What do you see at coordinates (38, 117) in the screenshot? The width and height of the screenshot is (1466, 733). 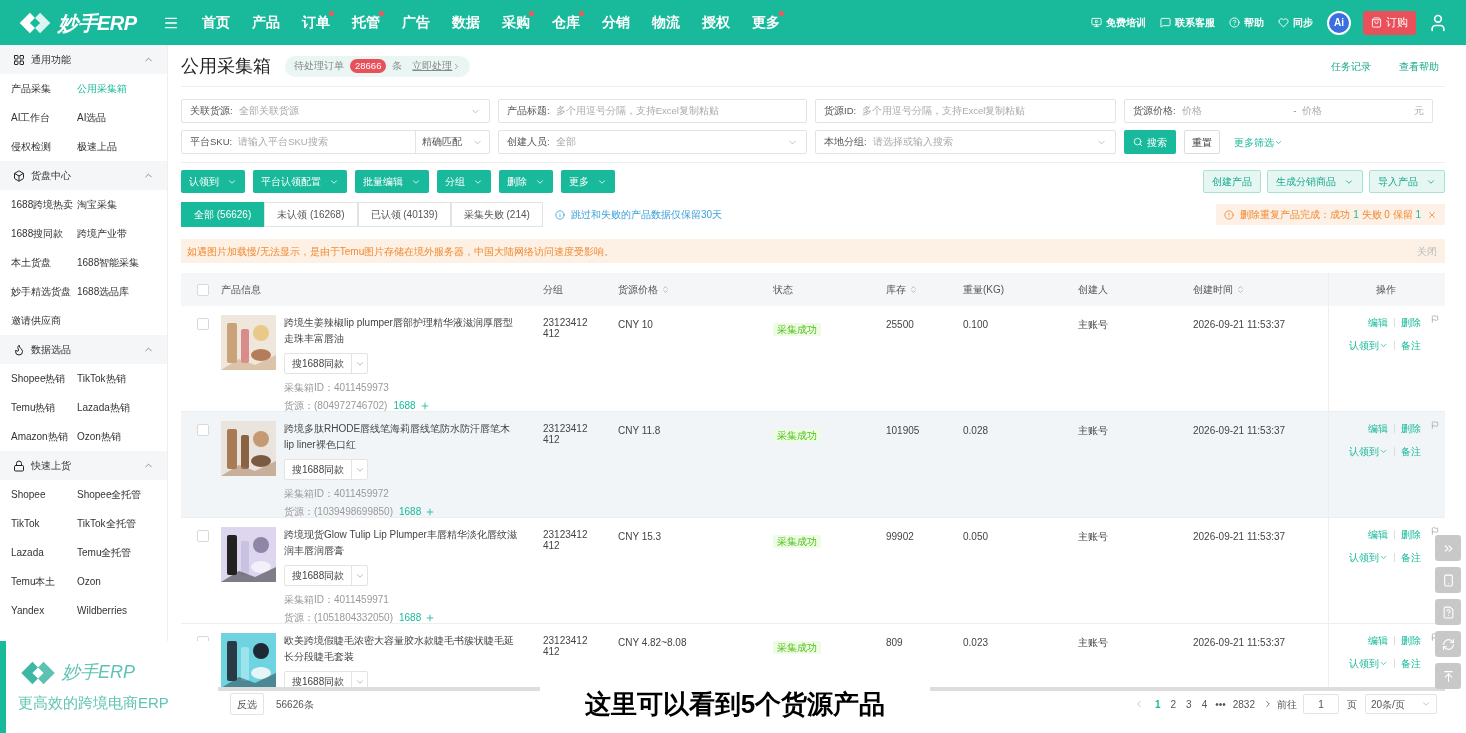 I see `sidebar-item: AI工作台` at bounding box center [38, 117].